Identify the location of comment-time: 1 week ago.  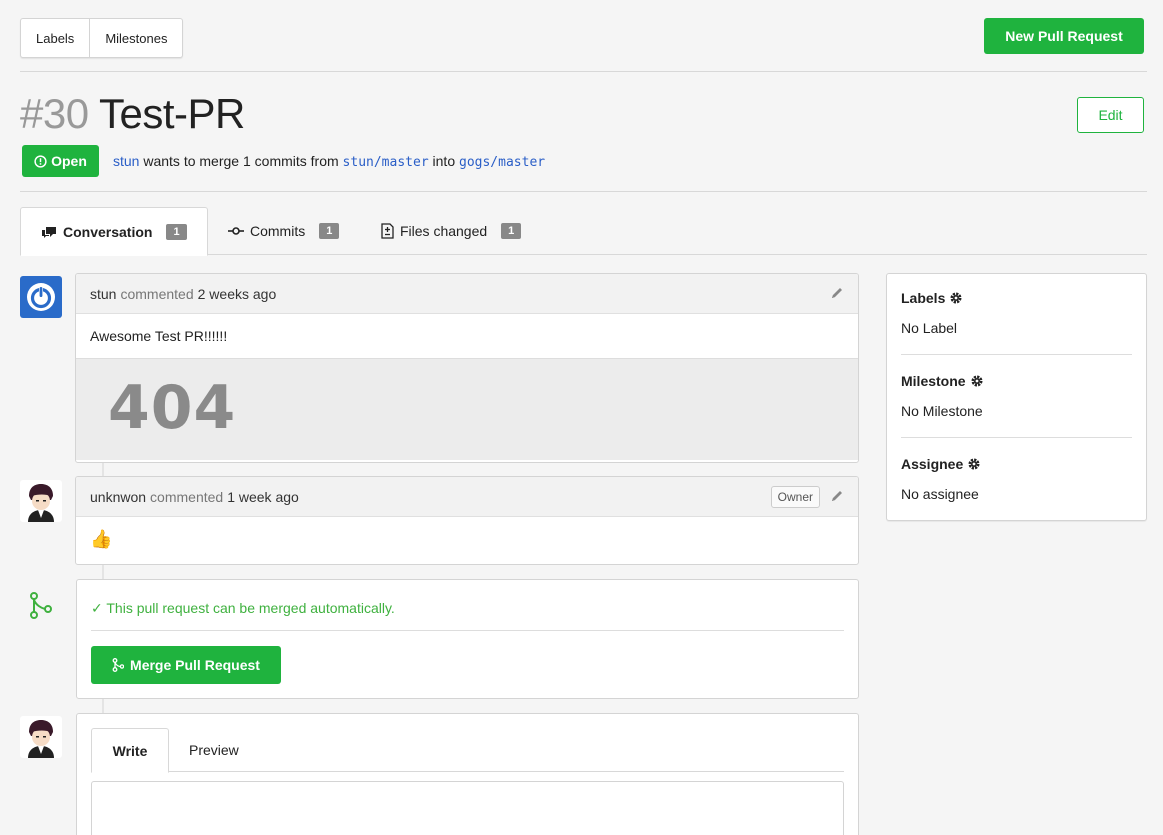
(263, 496).